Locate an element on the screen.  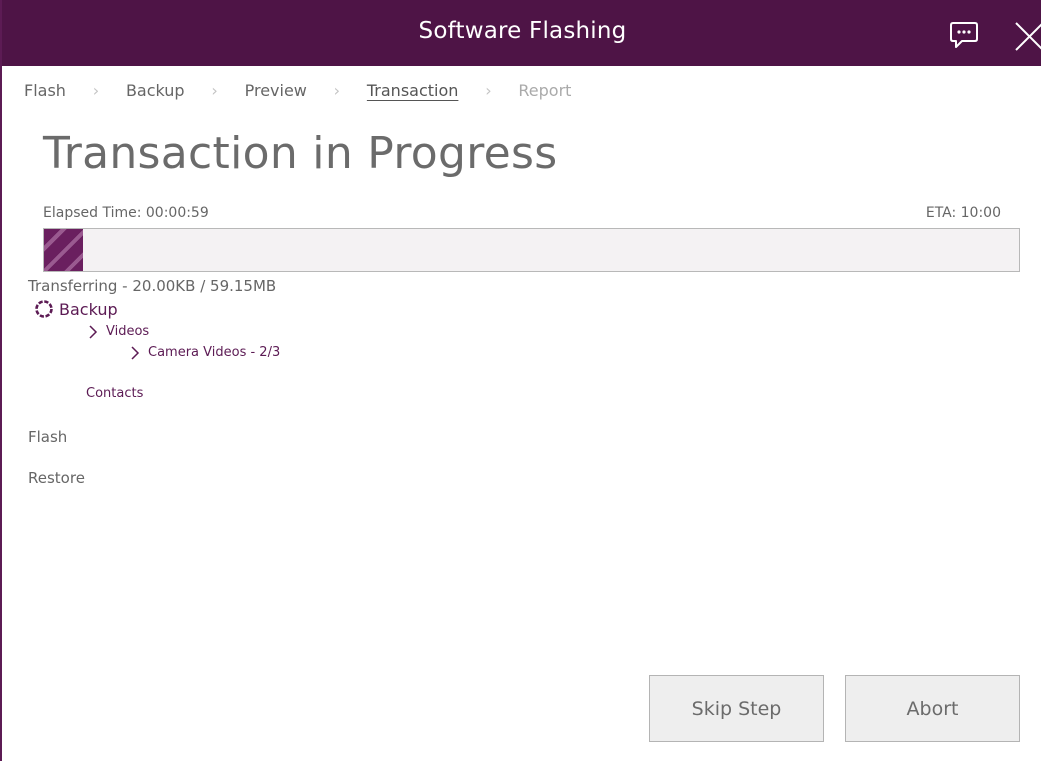
task-restore-label: Restore is located at coordinates (56, 478).